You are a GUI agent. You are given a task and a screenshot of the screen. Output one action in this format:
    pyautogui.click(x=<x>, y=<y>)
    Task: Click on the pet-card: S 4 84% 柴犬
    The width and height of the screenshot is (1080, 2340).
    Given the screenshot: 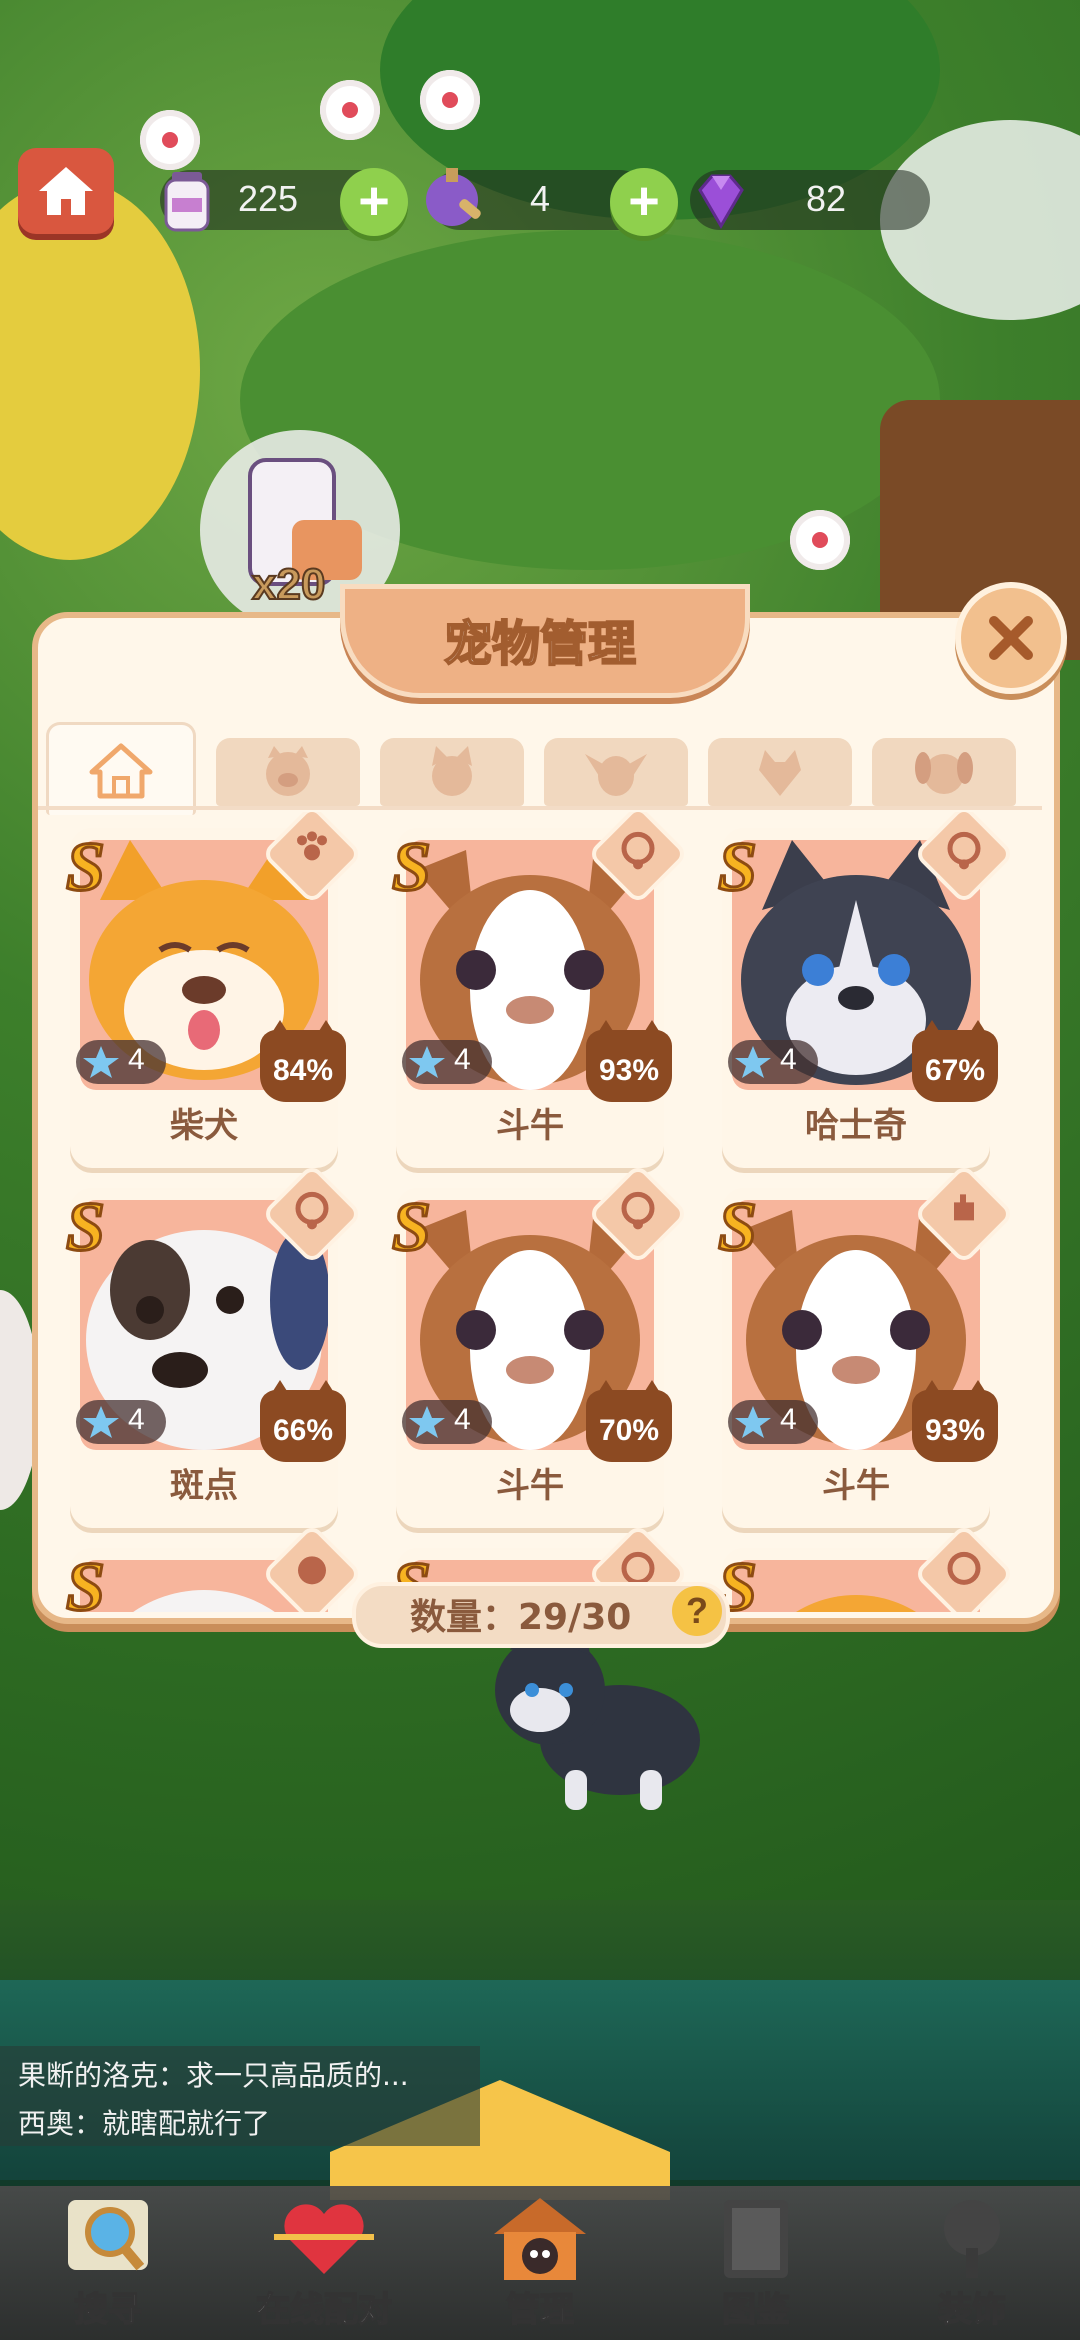 What is the action you would take?
    pyautogui.click(x=214, y=990)
    